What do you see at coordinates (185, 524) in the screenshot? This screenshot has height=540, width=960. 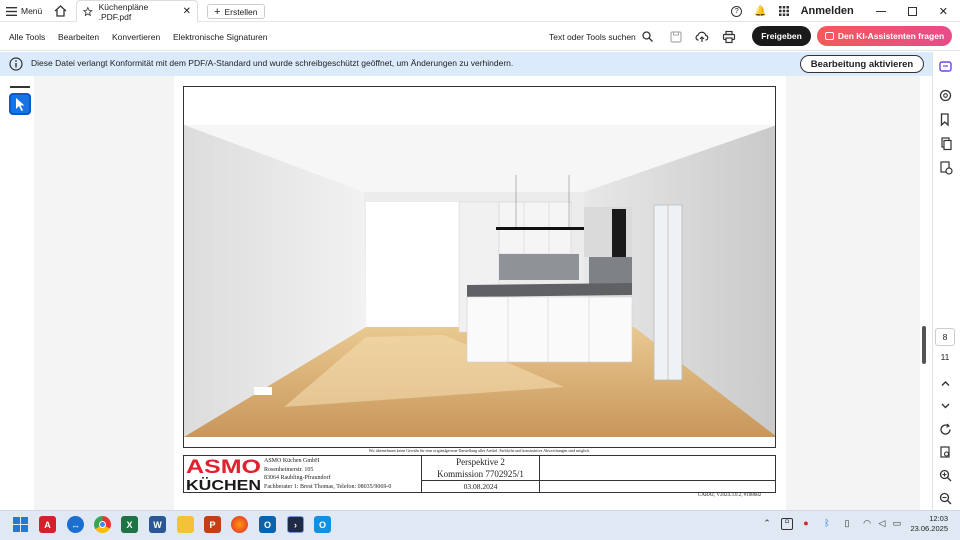 I see `file-explorer-icon` at bounding box center [185, 524].